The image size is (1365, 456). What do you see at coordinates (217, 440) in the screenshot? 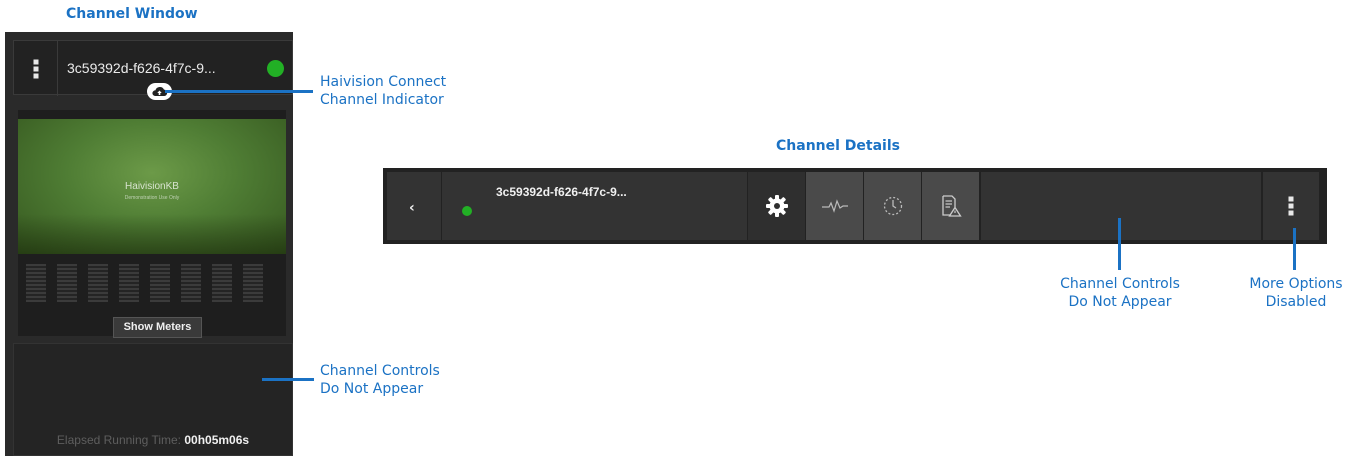
I see `elapsed-value: 00h05m06s` at bounding box center [217, 440].